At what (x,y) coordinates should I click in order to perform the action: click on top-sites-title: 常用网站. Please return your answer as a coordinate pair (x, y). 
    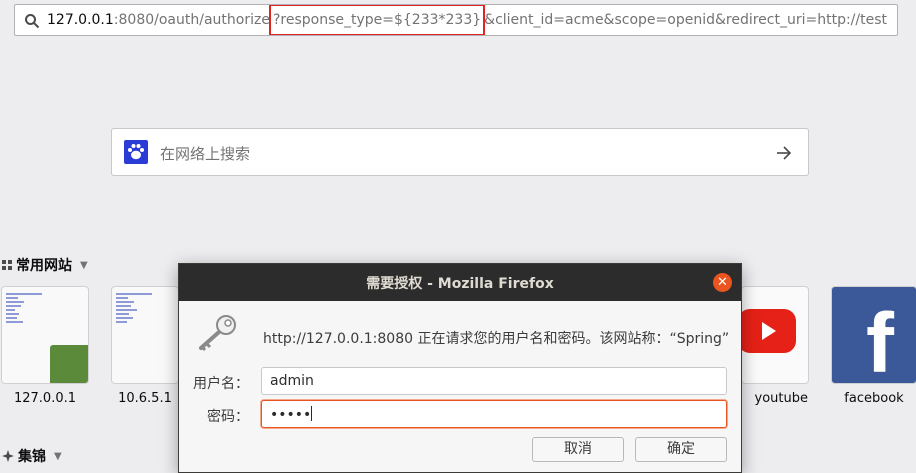
    Looking at the image, I should click on (44, 266).